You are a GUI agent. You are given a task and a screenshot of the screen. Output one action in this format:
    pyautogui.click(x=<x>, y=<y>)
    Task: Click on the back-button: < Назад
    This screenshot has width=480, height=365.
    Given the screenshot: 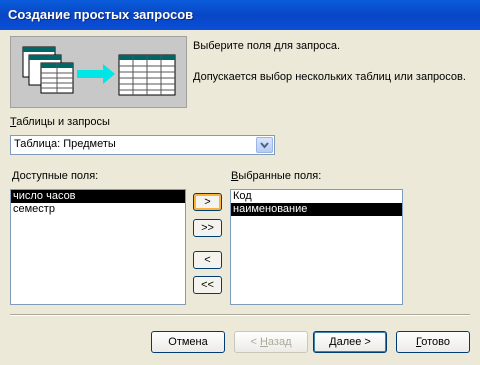 What is the action you would take?
    pyautogui.click(x=271, y=342)
    